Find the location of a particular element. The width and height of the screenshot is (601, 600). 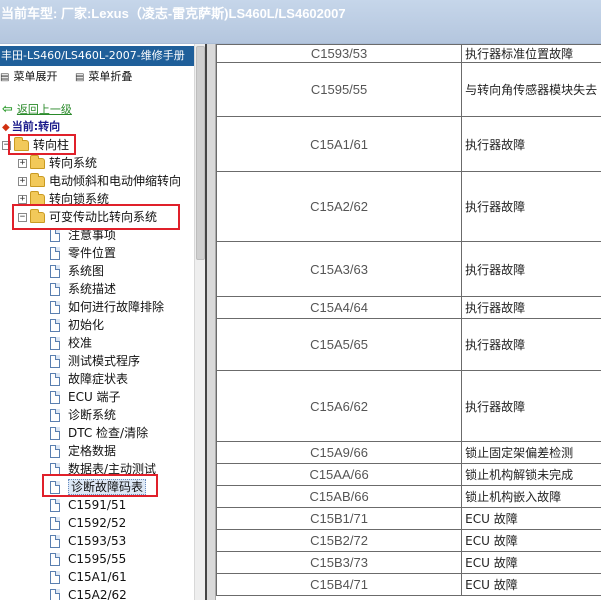

menu-controls: ▤ 菜单展开 ▤ 菜单折叠 is located at coordinates (73, 77).